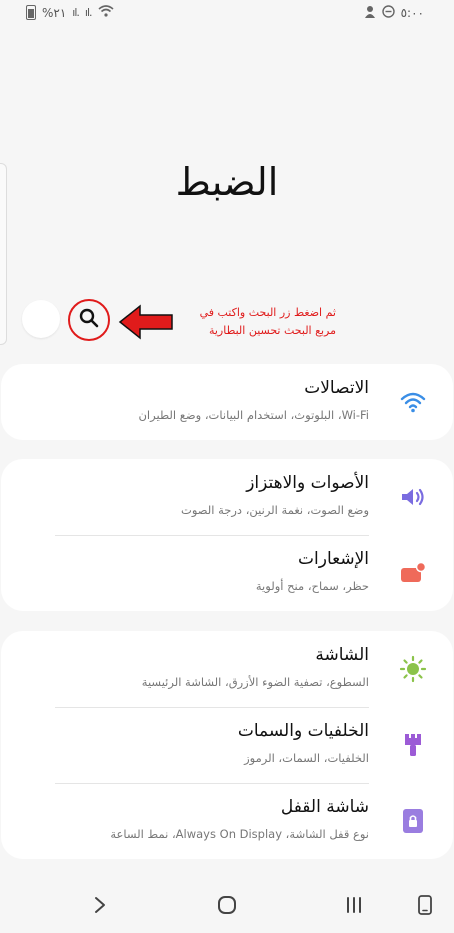  What do you see at coordinates (413, 821) in the screenshot?
I see `lock-screen-icon` at bounding box center [413, 821].